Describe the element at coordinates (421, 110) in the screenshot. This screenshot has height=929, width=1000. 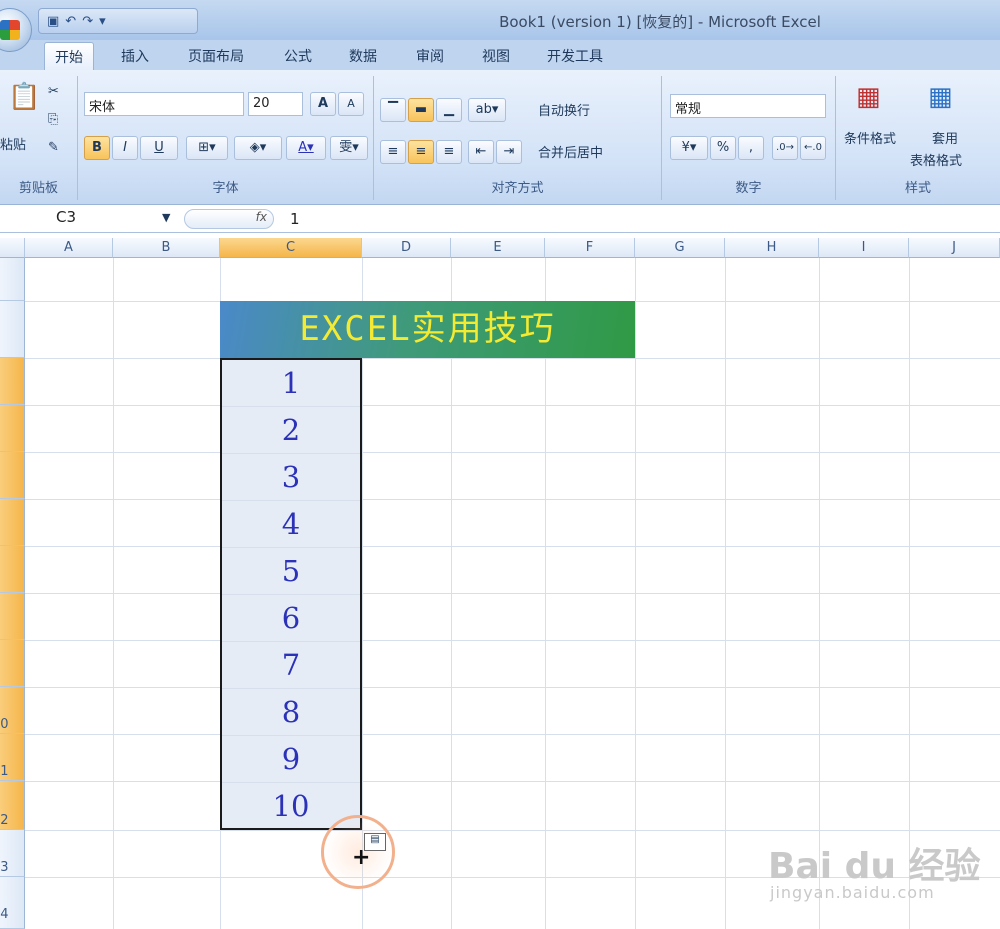
I see `align-middle-icon: ▬` at that location.